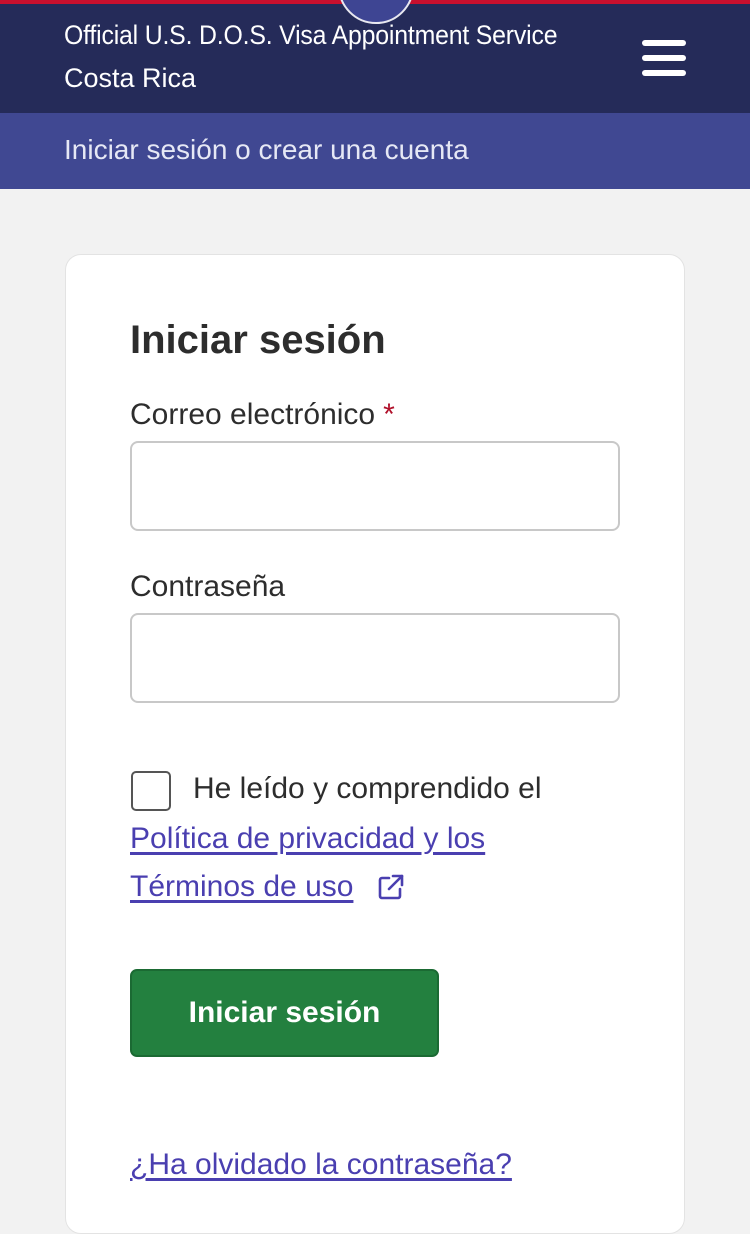 This screenshot has height=1234, width=750. What do you see at coordinates (130, 78) in the screenshot?
I see `site-country: Costa Rica` at bounding box center [130, 78].